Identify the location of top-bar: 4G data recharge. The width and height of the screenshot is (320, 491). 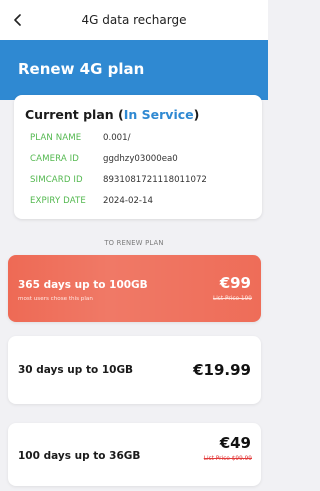
(134, 20).